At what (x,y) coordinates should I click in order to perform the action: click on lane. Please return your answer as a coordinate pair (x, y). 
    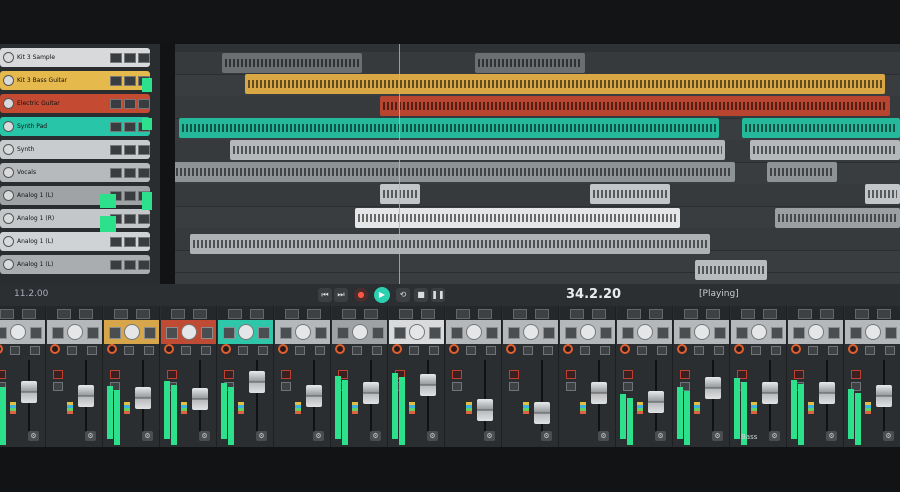
    Looking at the image, I should click on (537, 195).